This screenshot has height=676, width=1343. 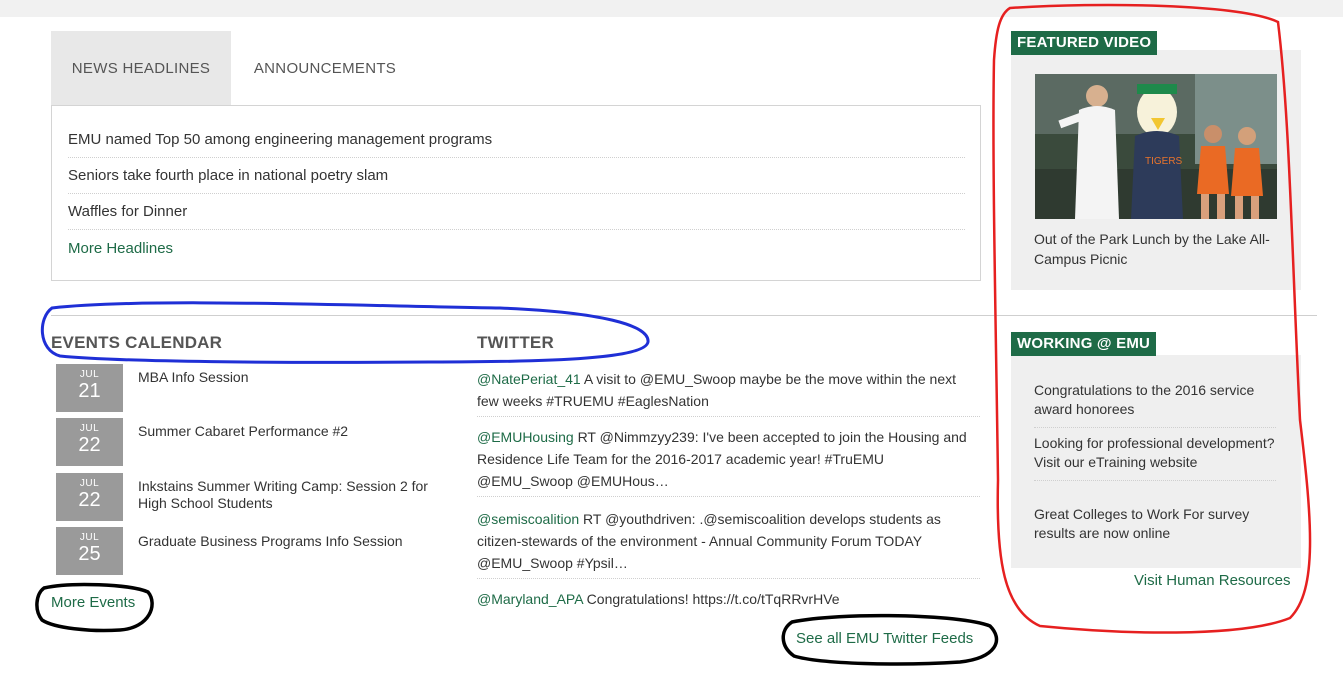 I want to click on twitter-heading: TWITTER, so click(x=515, y=342).